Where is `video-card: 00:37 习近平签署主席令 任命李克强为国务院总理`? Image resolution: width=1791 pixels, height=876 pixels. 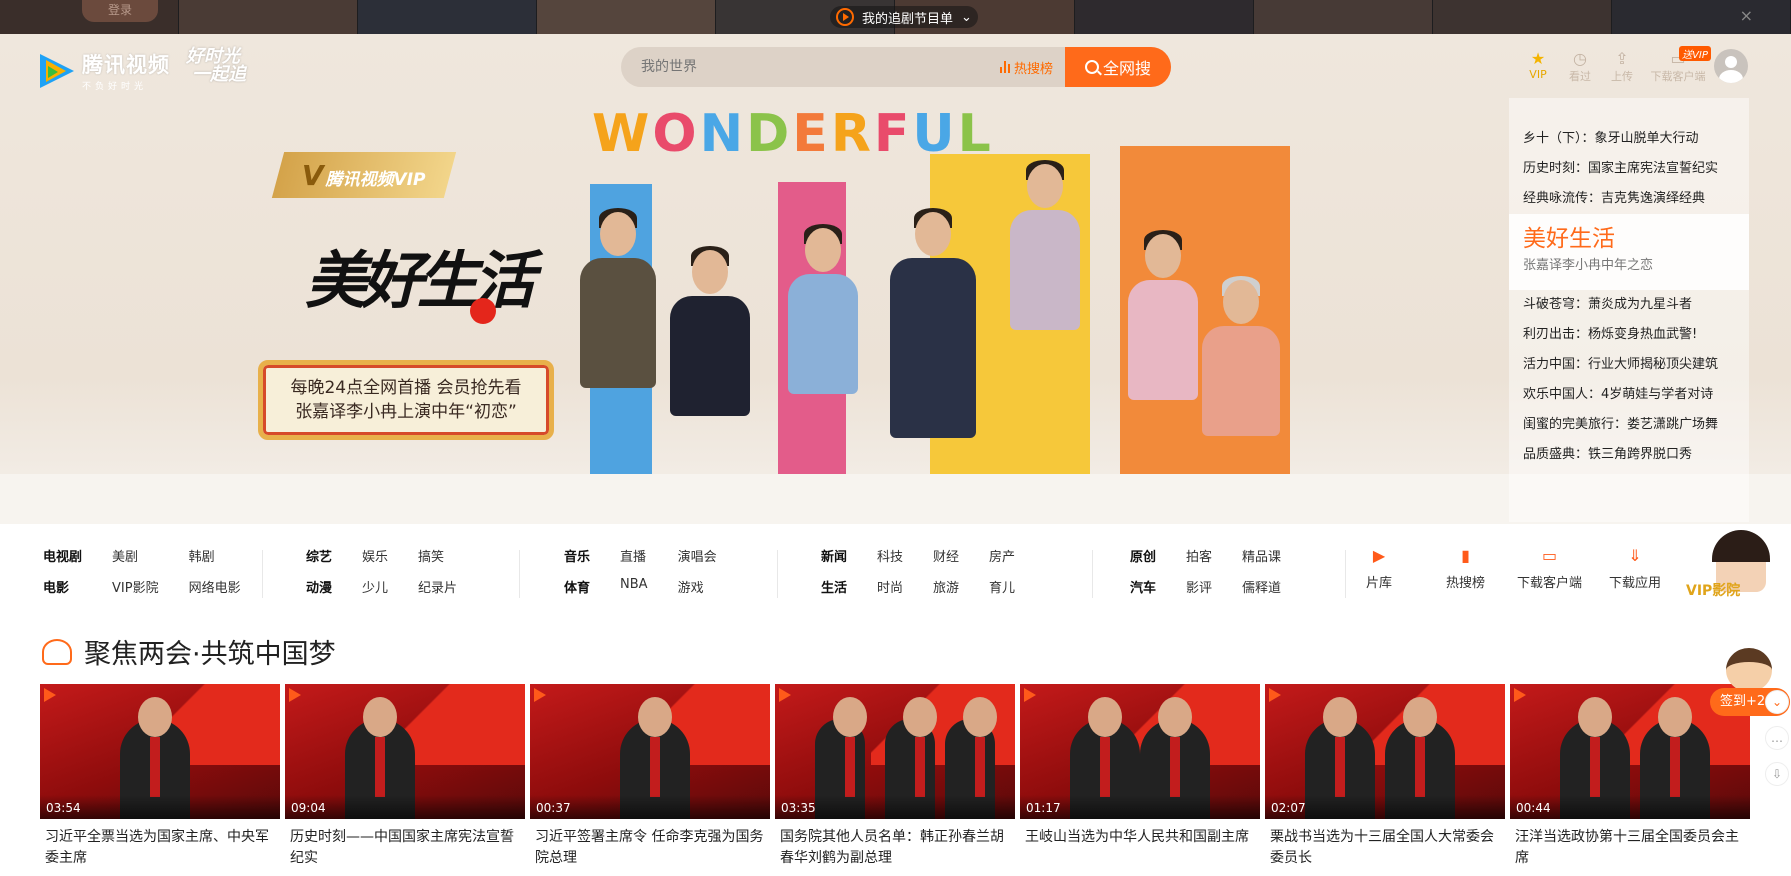 video-card: 00:37 习近平签署主席令 任命李克强为国务院总理 is located at coordinates (650, 775).